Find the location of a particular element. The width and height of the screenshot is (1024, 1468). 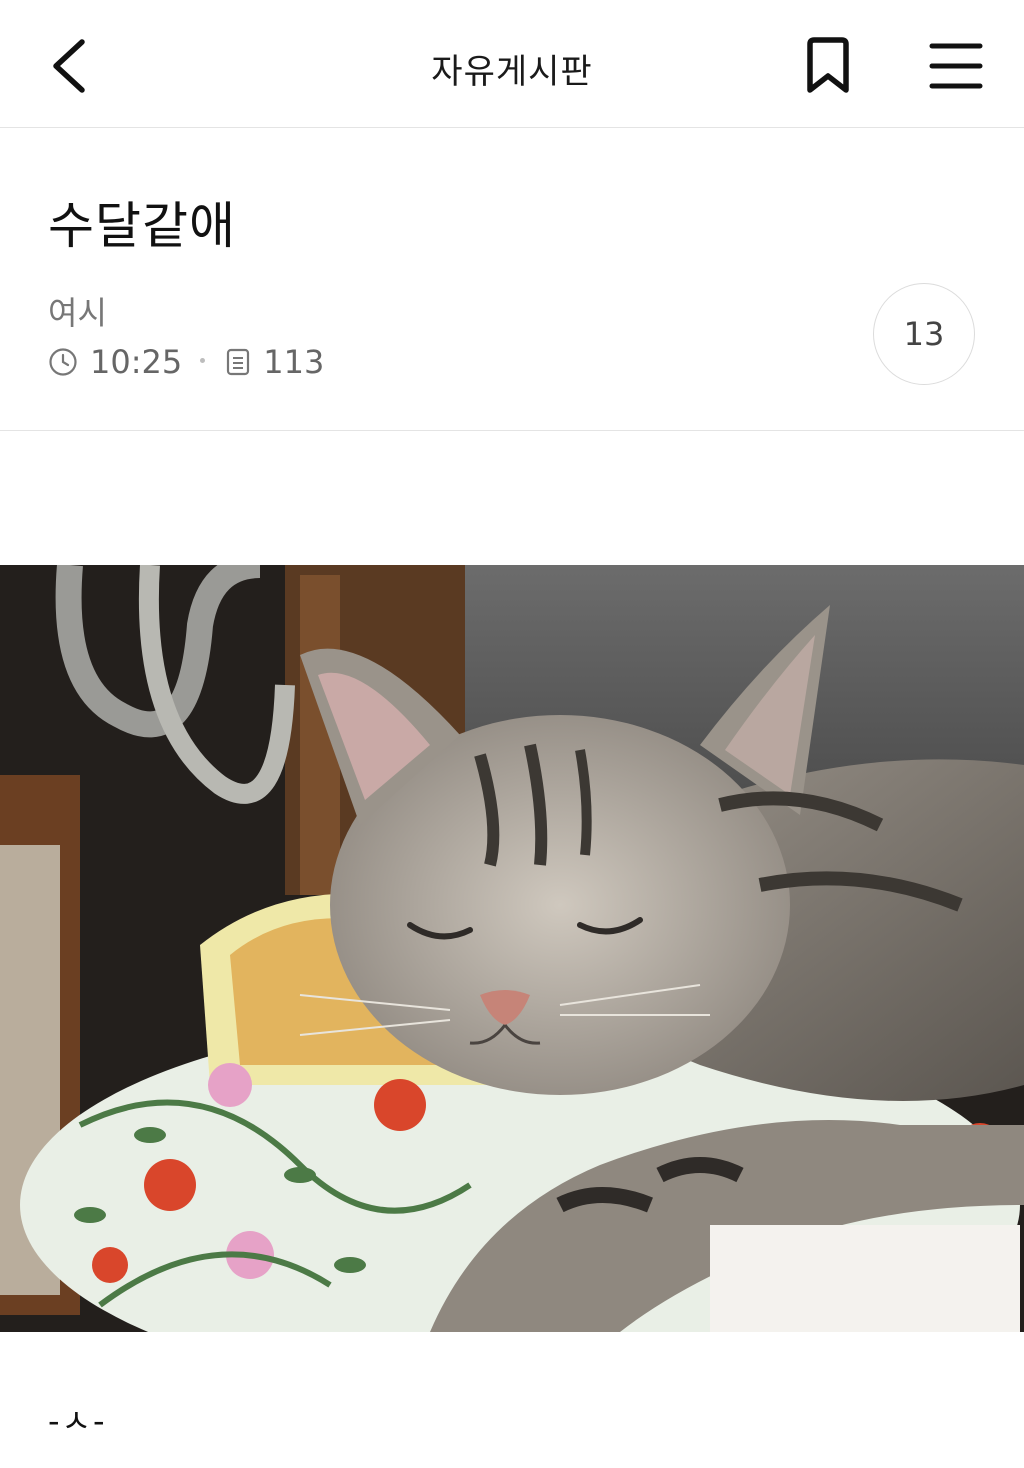

hamburger-menu-icon is located at coordinates (956, 66).